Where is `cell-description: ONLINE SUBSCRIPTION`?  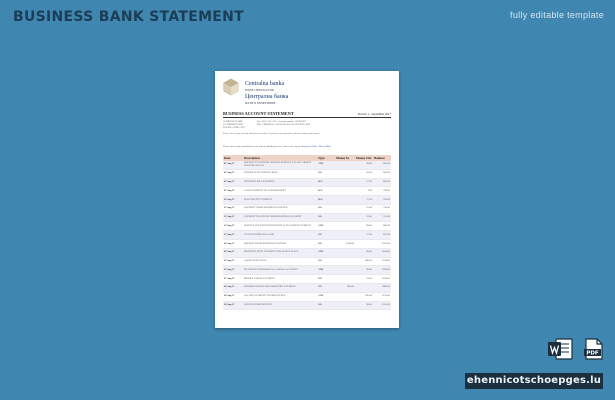 cell-description: ONLINE SUBSCRIPTION is located at coordinates (280, 306).